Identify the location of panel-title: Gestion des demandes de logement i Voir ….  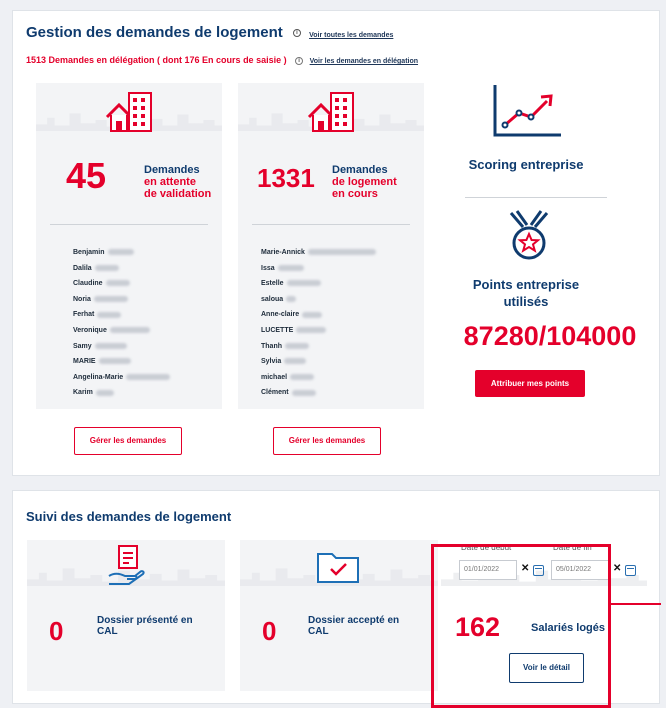
(210, 32).